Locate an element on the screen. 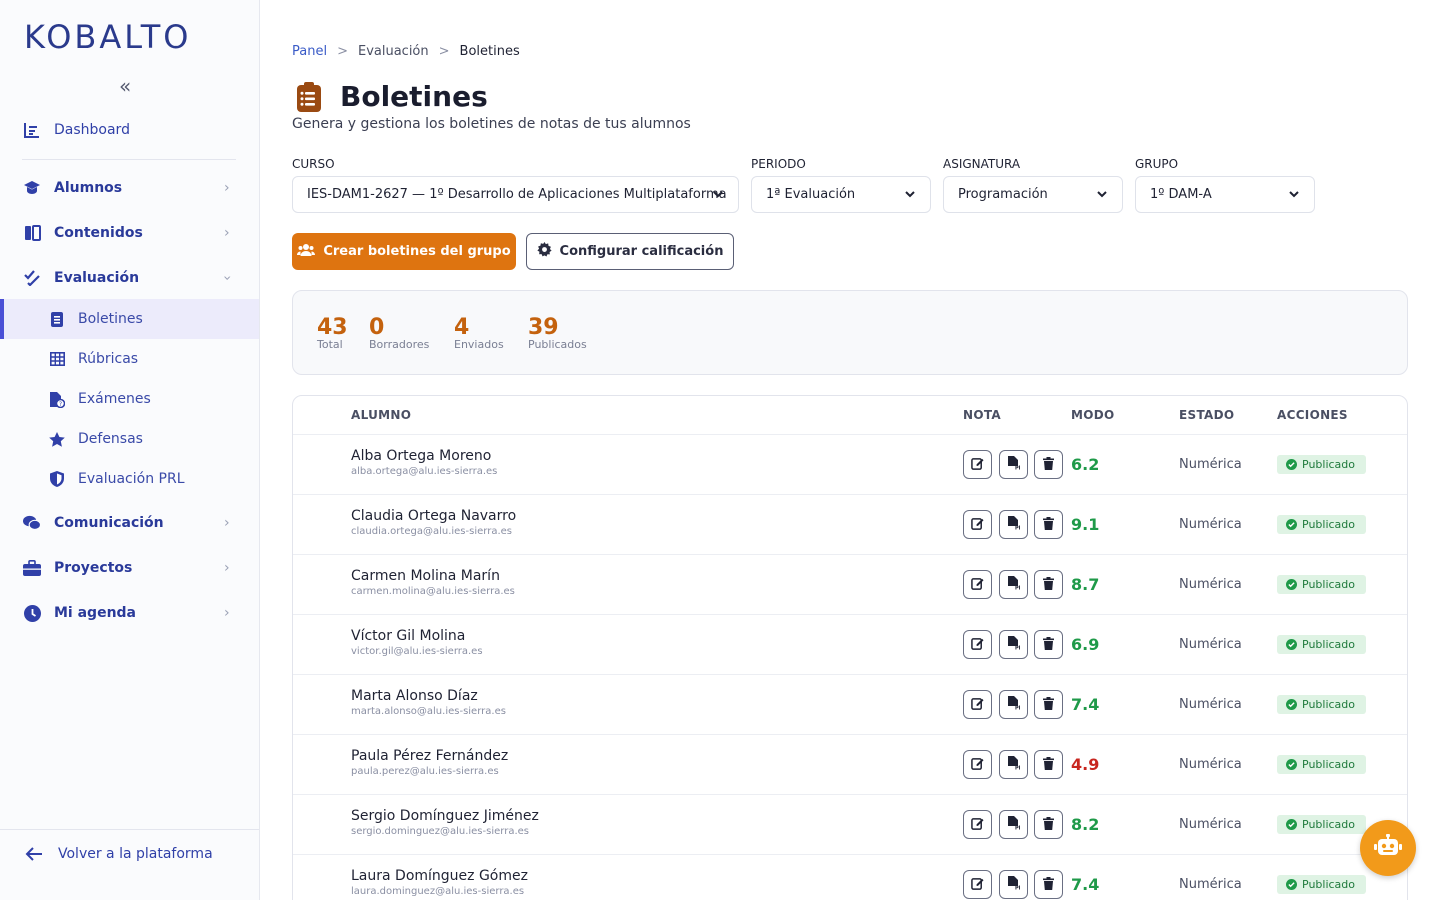 This screenshot has height=900, width=1440. sidebar-subitem-boletines: Boletines is located at coordinates (129, 319).